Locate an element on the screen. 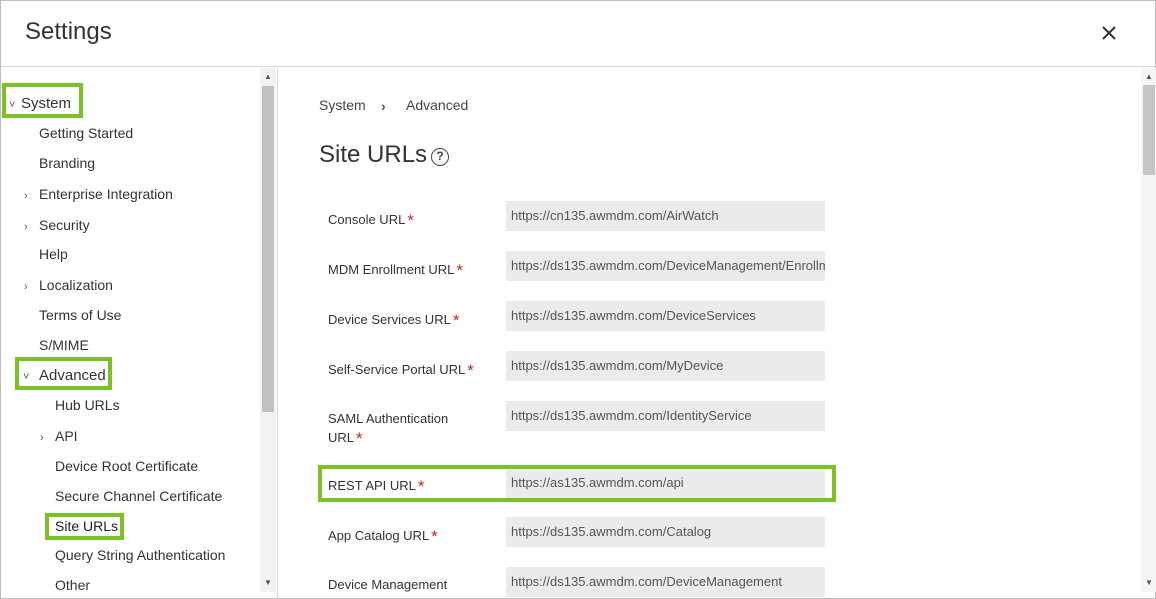  sidebar-item-terms-of-use: Terms of Use is located at coordinates (80, 315).